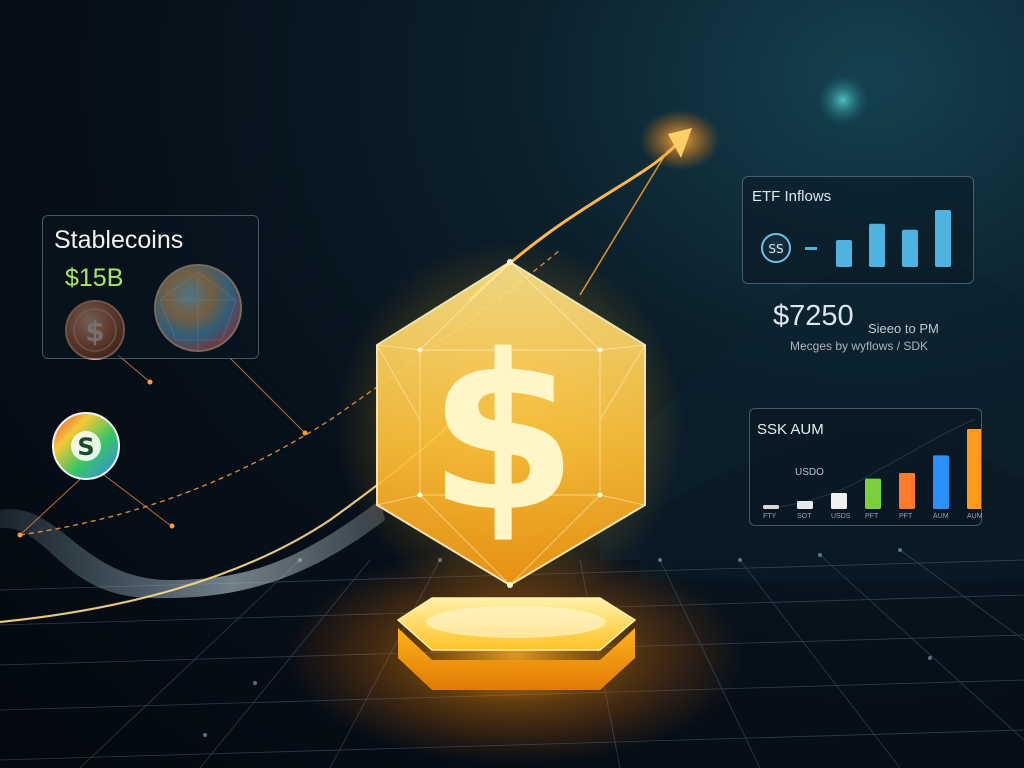  What do you see at coordinates (94, 278) in the screenshot?
I see `stablecoins-value: $15B` at bounding box center [94, 278].